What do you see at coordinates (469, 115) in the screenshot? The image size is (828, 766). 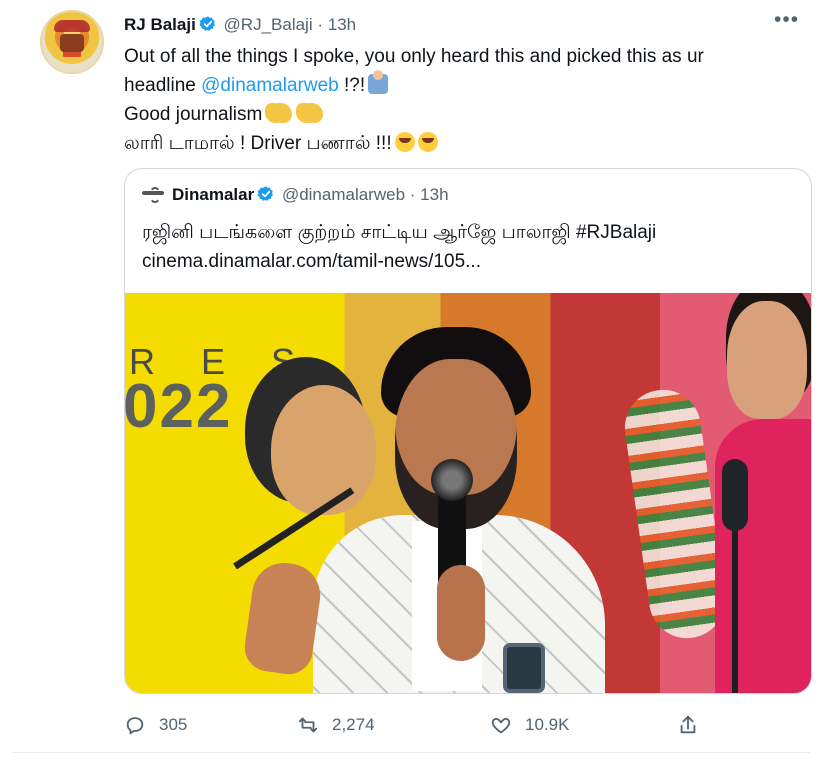 I see `tweet-line: Good journalism` at bounding box center [469, 115].